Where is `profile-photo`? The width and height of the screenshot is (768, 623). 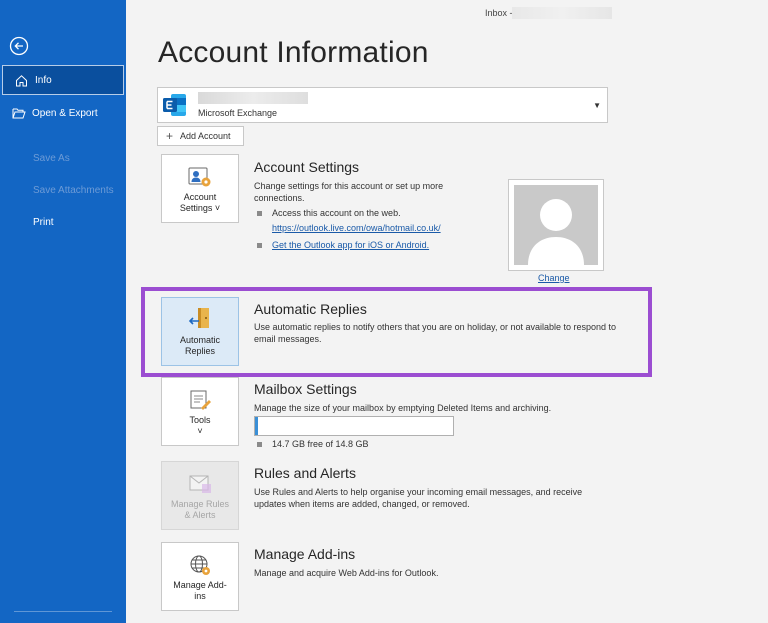
profile-photo is located at coordinates (556, 225).